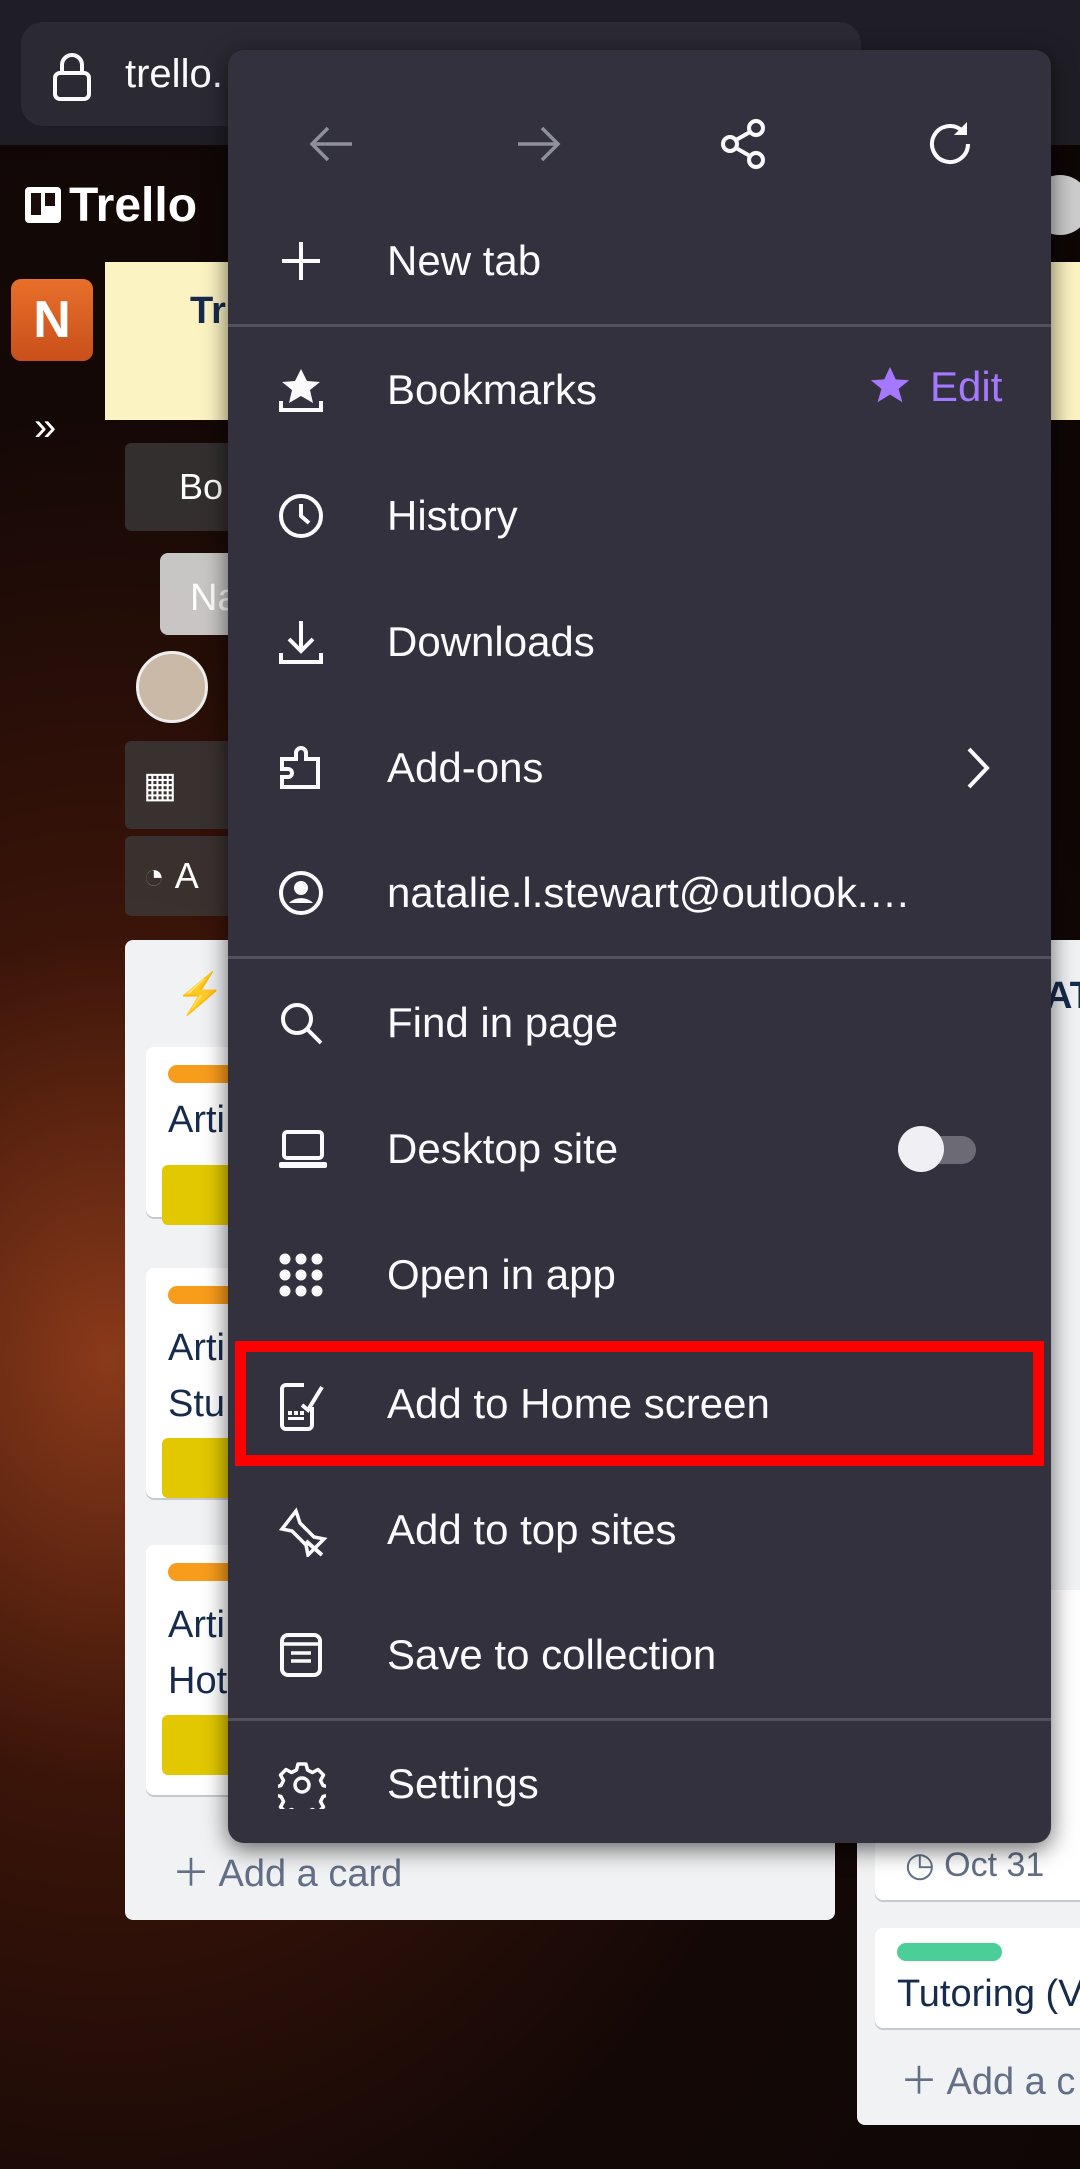 This screenshot has height=2169, width=1080. I want to click on menu-item-label: New tab, so click(464, 260).